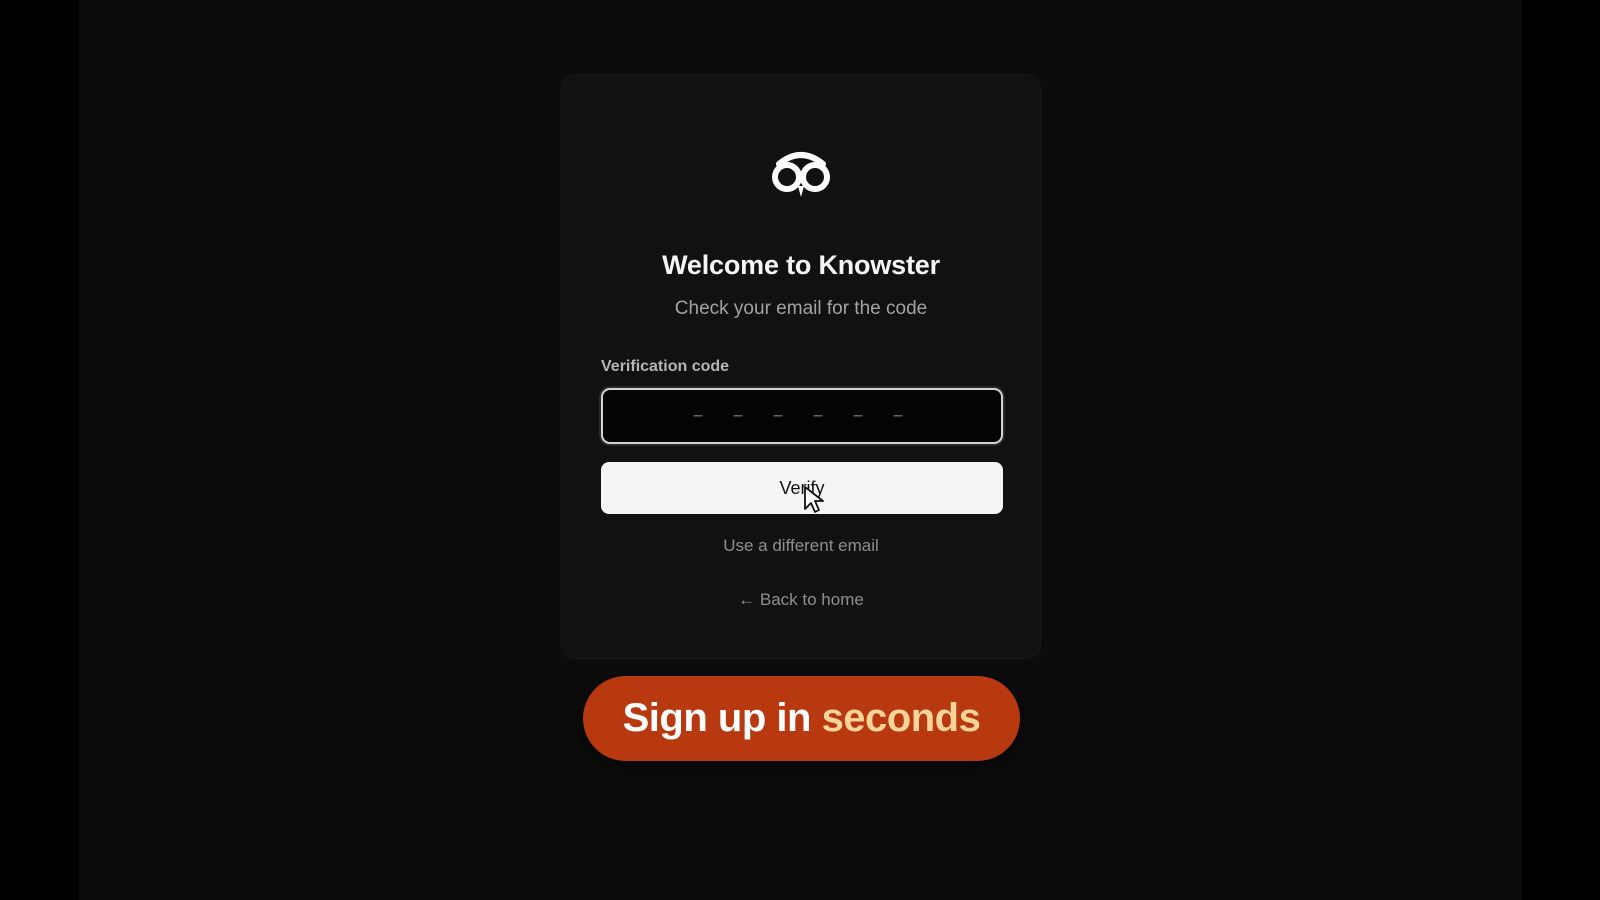  I want to click on owl-logo-icon, so click(801, 174).